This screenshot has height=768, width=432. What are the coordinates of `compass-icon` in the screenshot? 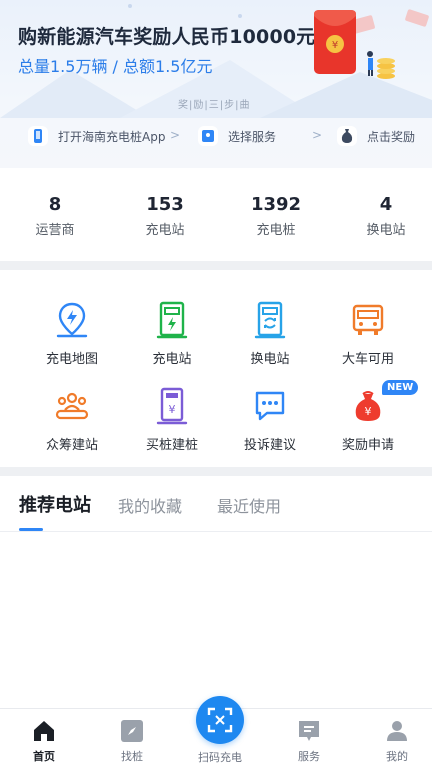 It's located at (132, 731).